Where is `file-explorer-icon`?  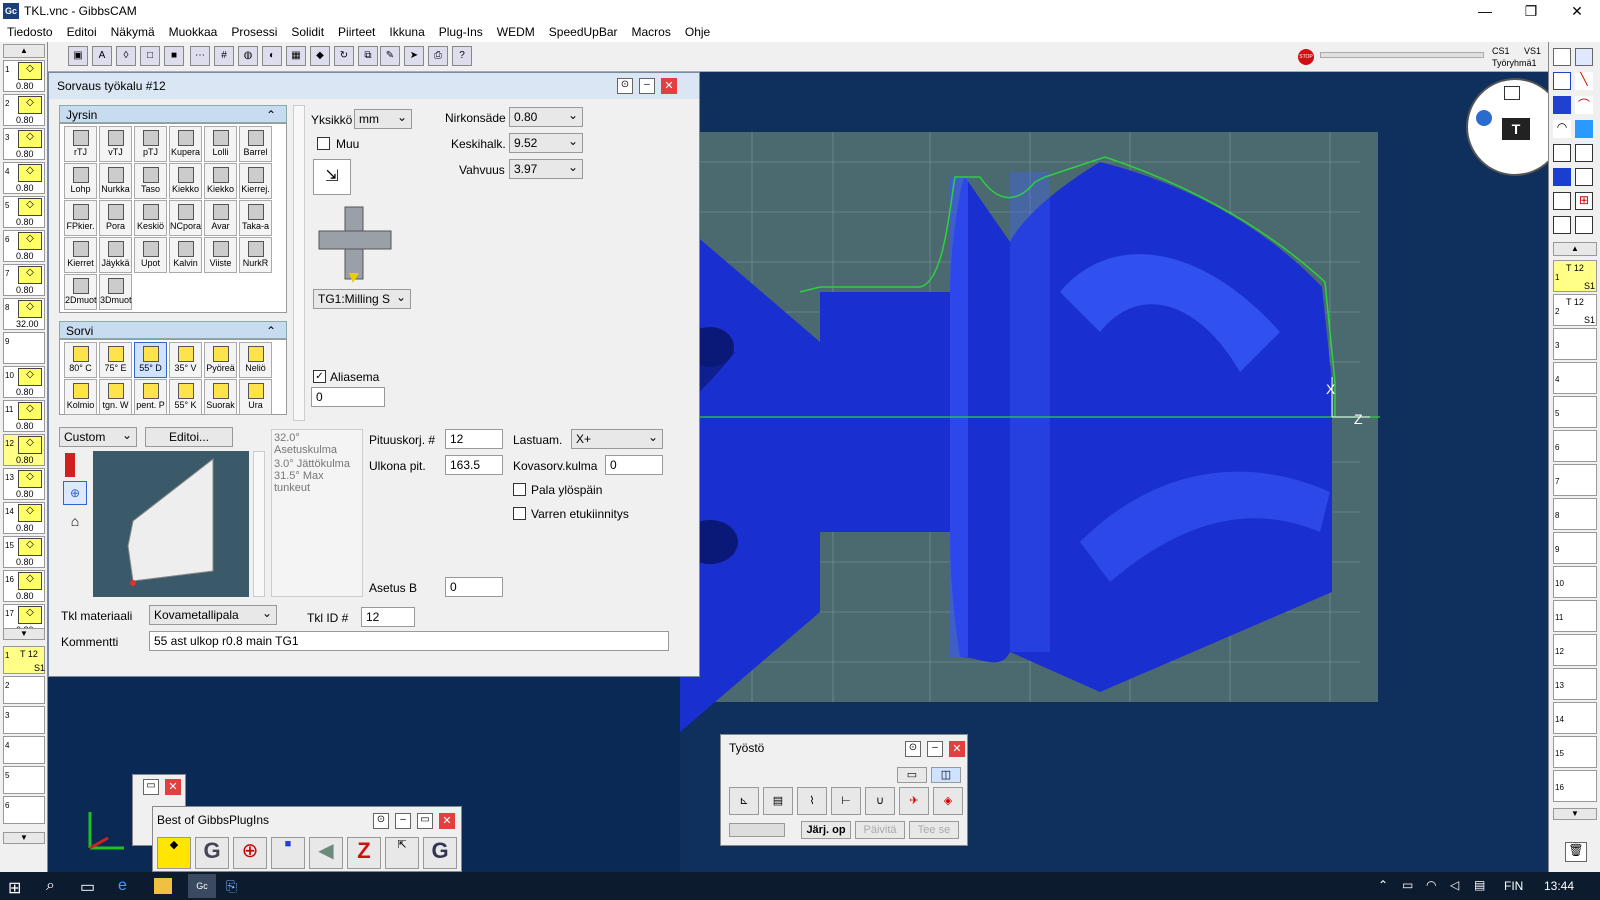
file-explorer-icon is located at coordinates (163, 886).